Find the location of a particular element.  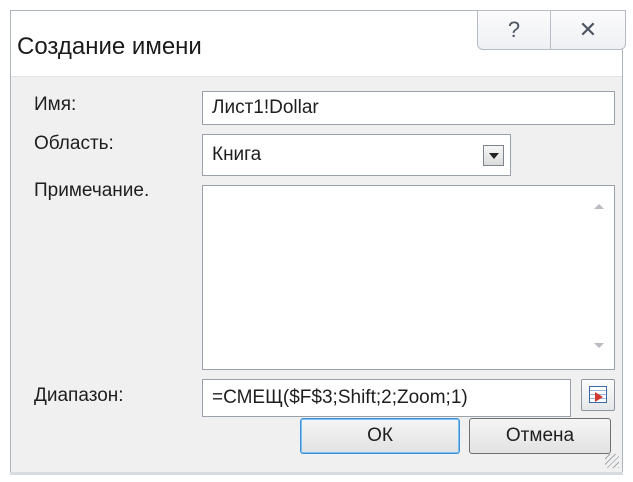

scope-dropdown-button is located at coordinates (493, 155).